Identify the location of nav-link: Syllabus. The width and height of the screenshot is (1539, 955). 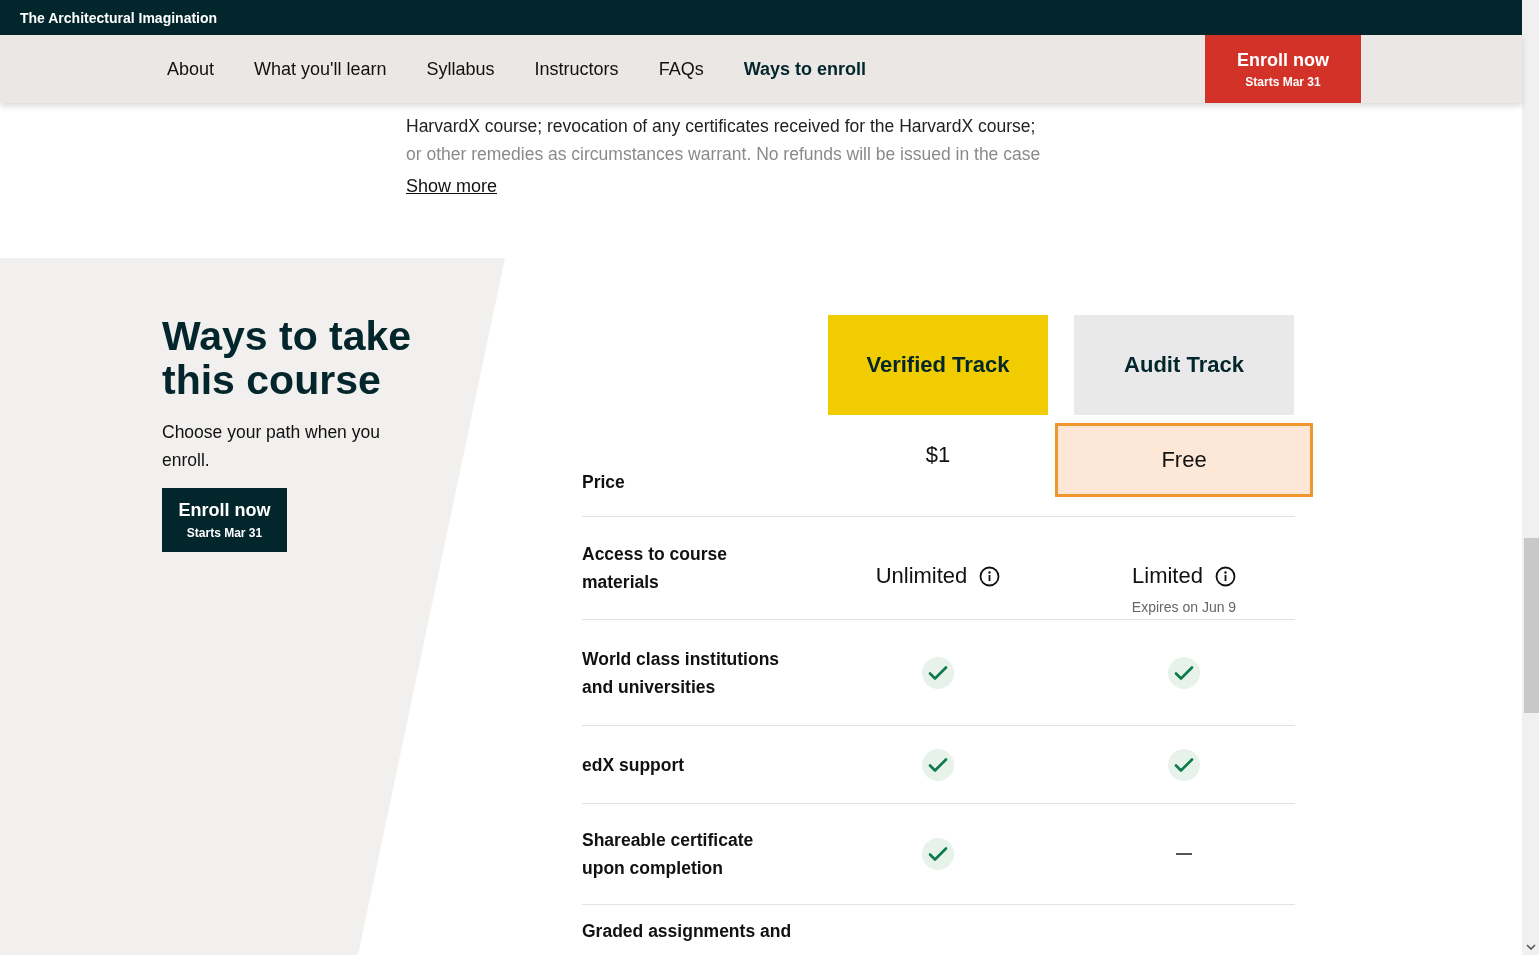
(460, 69).